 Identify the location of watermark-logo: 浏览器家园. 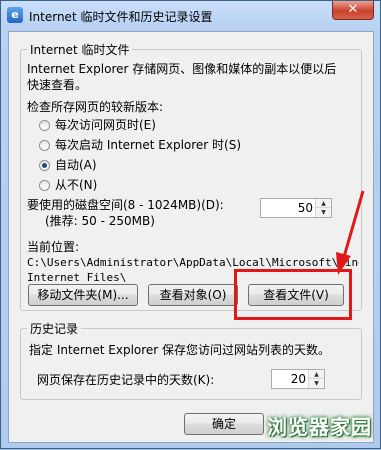
(319, 427).